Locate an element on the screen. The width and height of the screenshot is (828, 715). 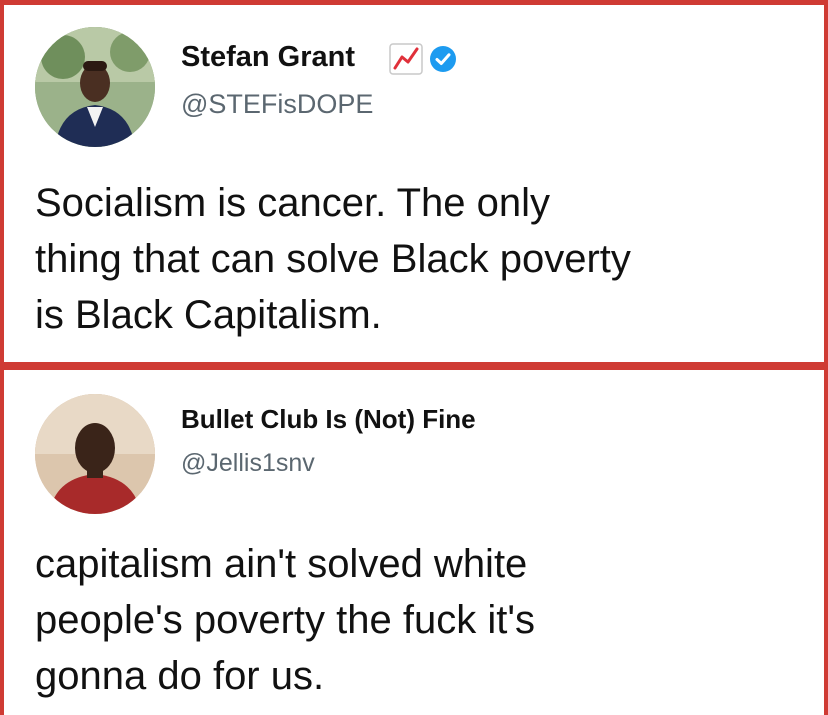
user-handle: @STEFisDOPE is located at coordinates (277, 104).